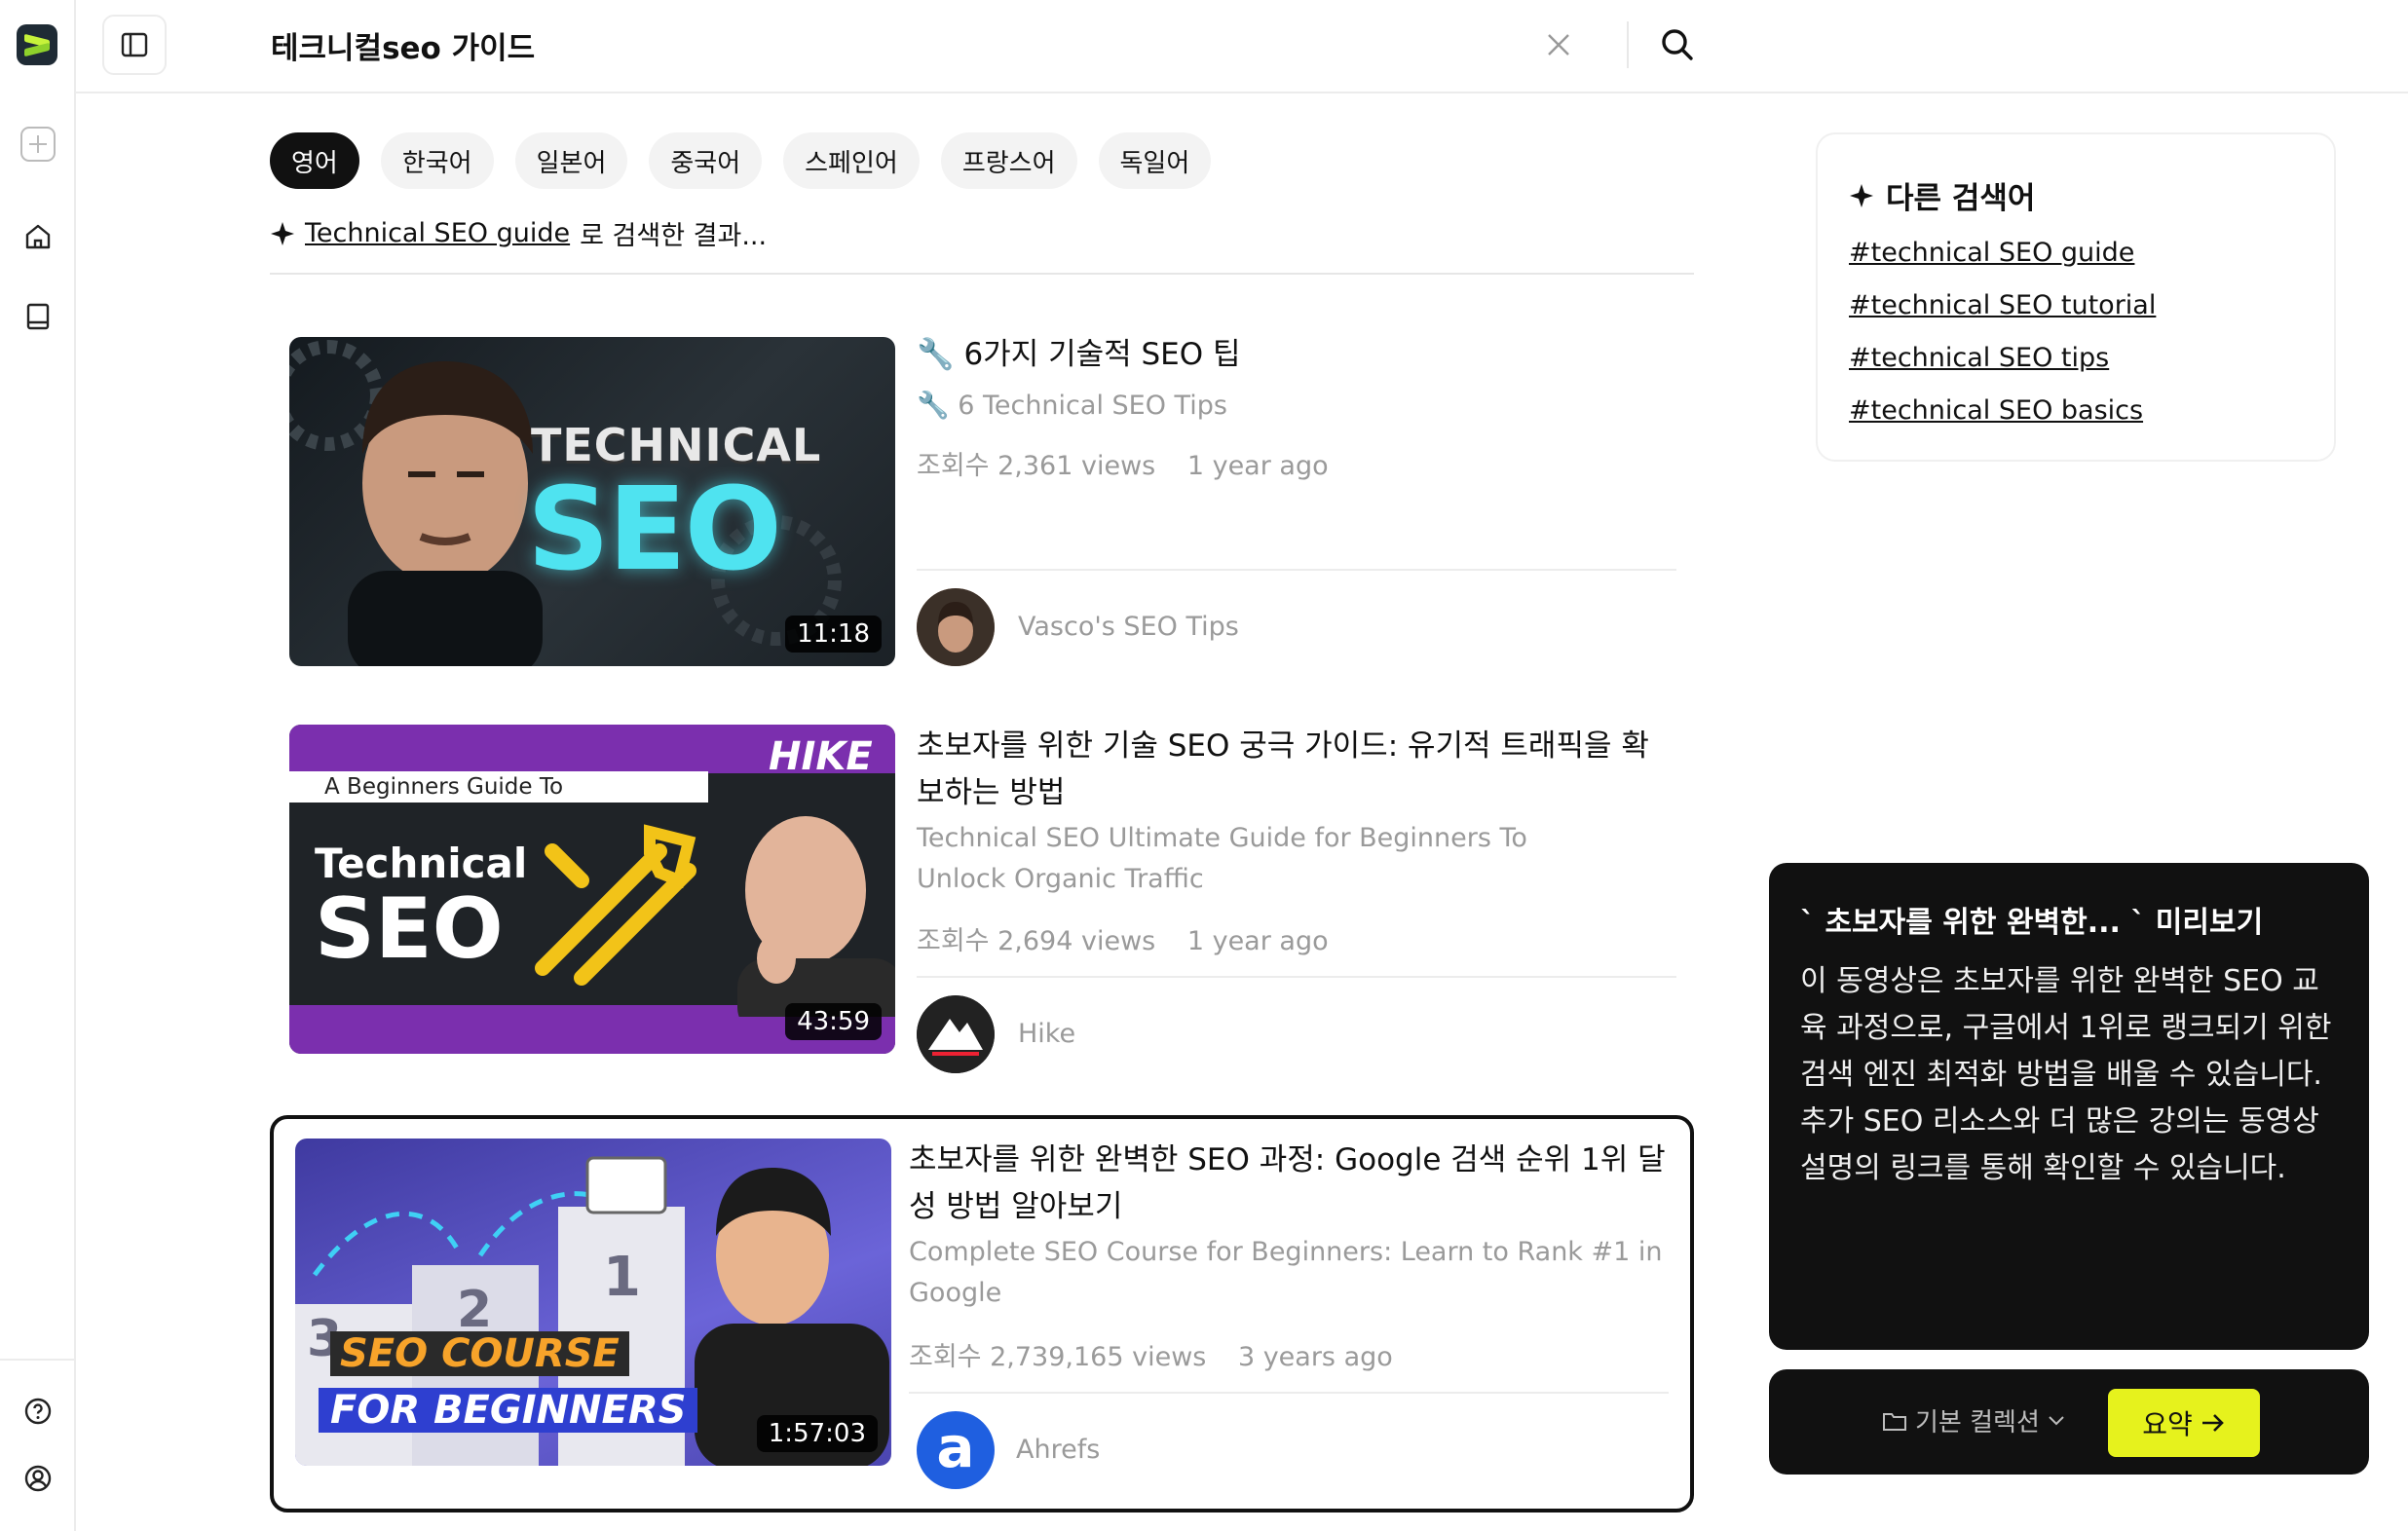 This screenshot has height=1531, width=2408. Describe the element at coordinates (1942, 195) in the screenshot. I see `related-title: 다른 검색어` at that location.